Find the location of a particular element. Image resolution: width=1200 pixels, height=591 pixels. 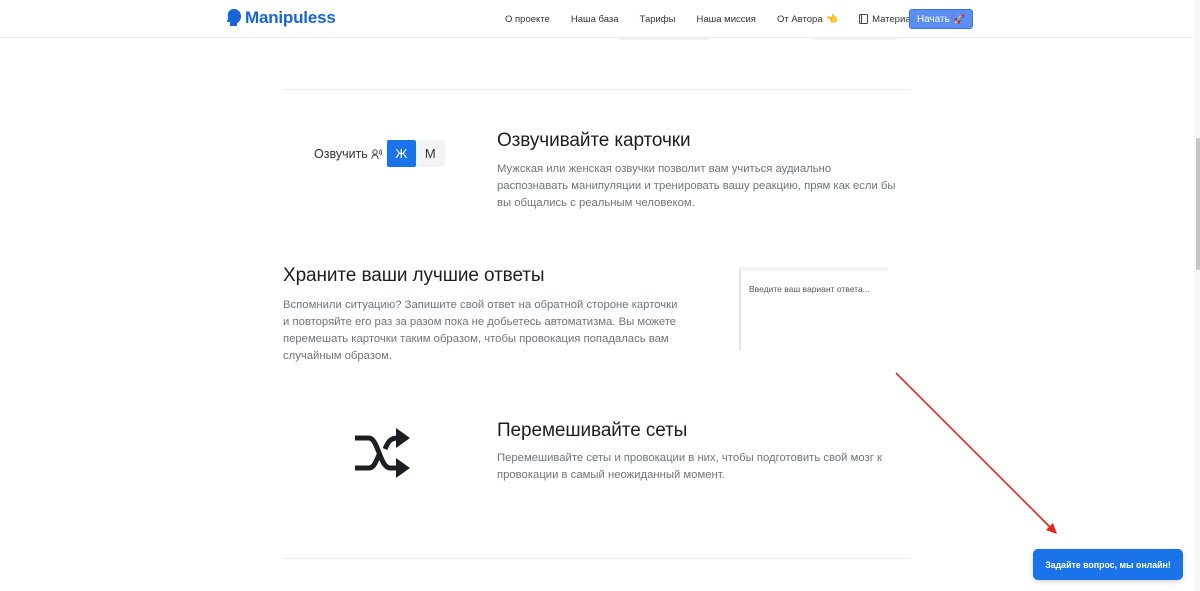

scrollbar-thumb is located at coordinates (1198, 204).